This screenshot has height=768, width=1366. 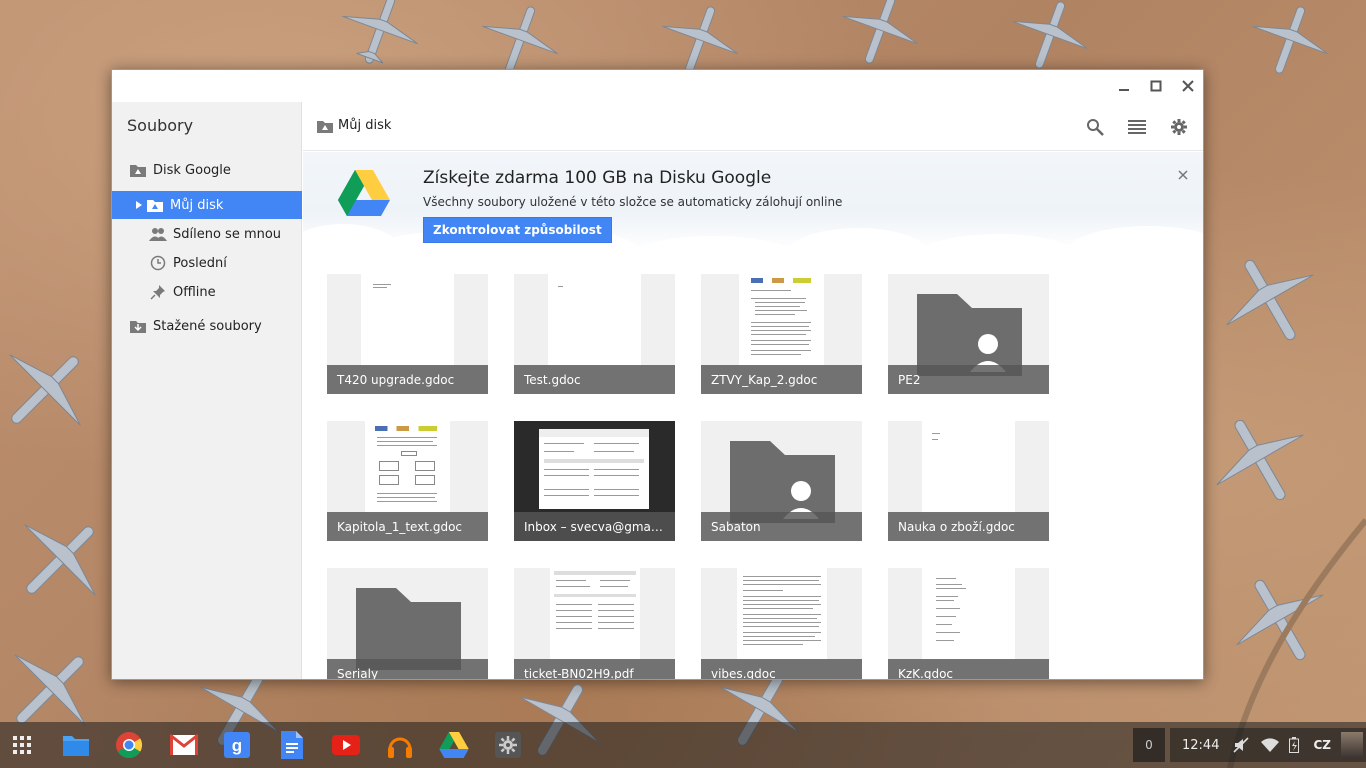 I want to click on window-titlebar, so click(x=657, y=86).